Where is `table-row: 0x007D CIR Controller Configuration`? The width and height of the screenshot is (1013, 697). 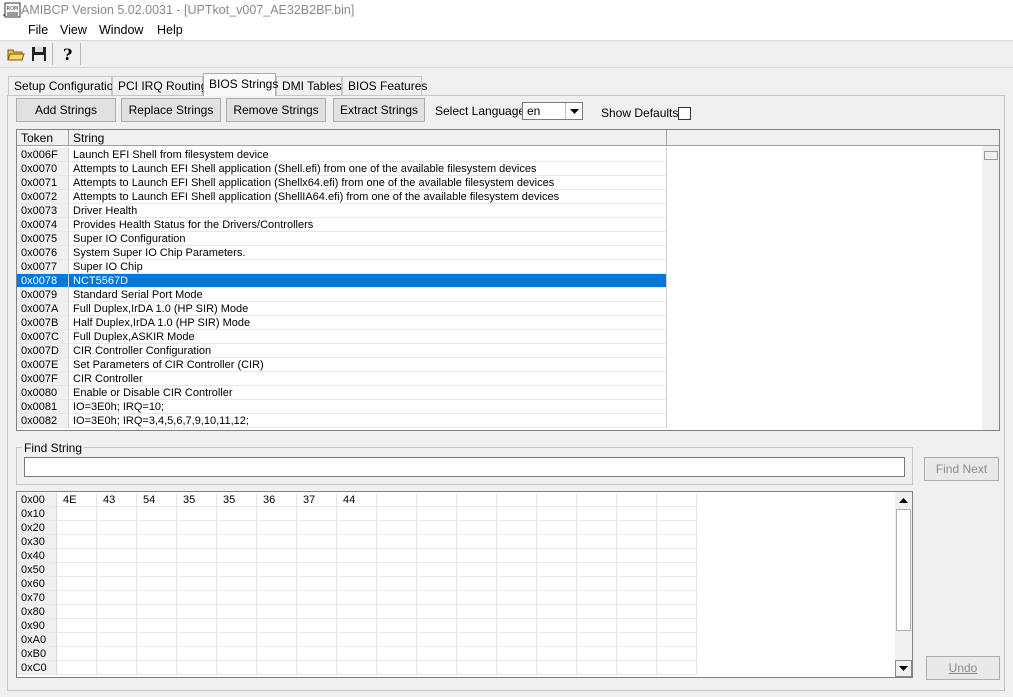
table-row: 0x007D CIR Controller Configuration is located at coordinates (342, 351).